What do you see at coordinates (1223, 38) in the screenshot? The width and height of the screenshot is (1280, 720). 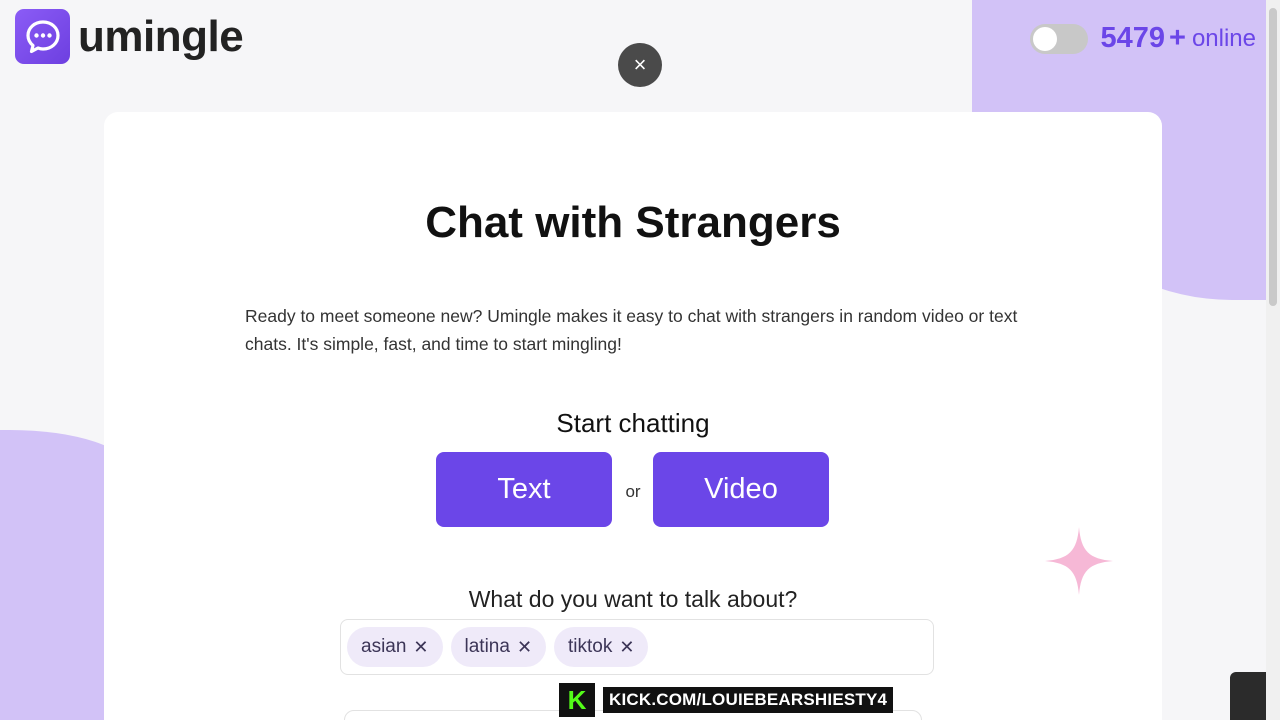 I see `online-label: online` at bounding box center [1223, 38].